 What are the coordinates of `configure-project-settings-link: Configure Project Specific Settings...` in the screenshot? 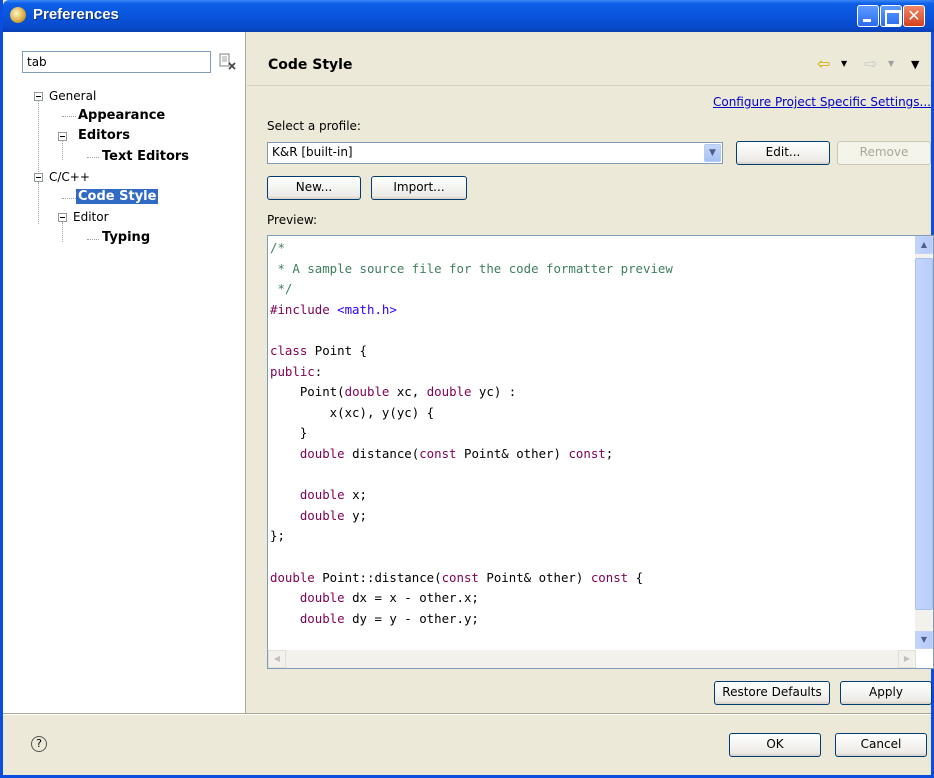 It's located at (822, 102).